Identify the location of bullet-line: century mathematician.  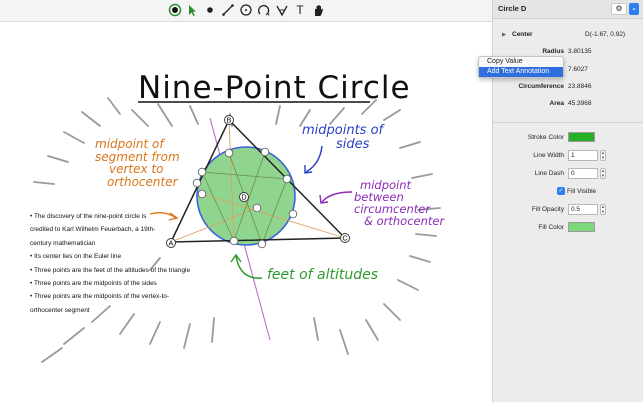
(63, 243).